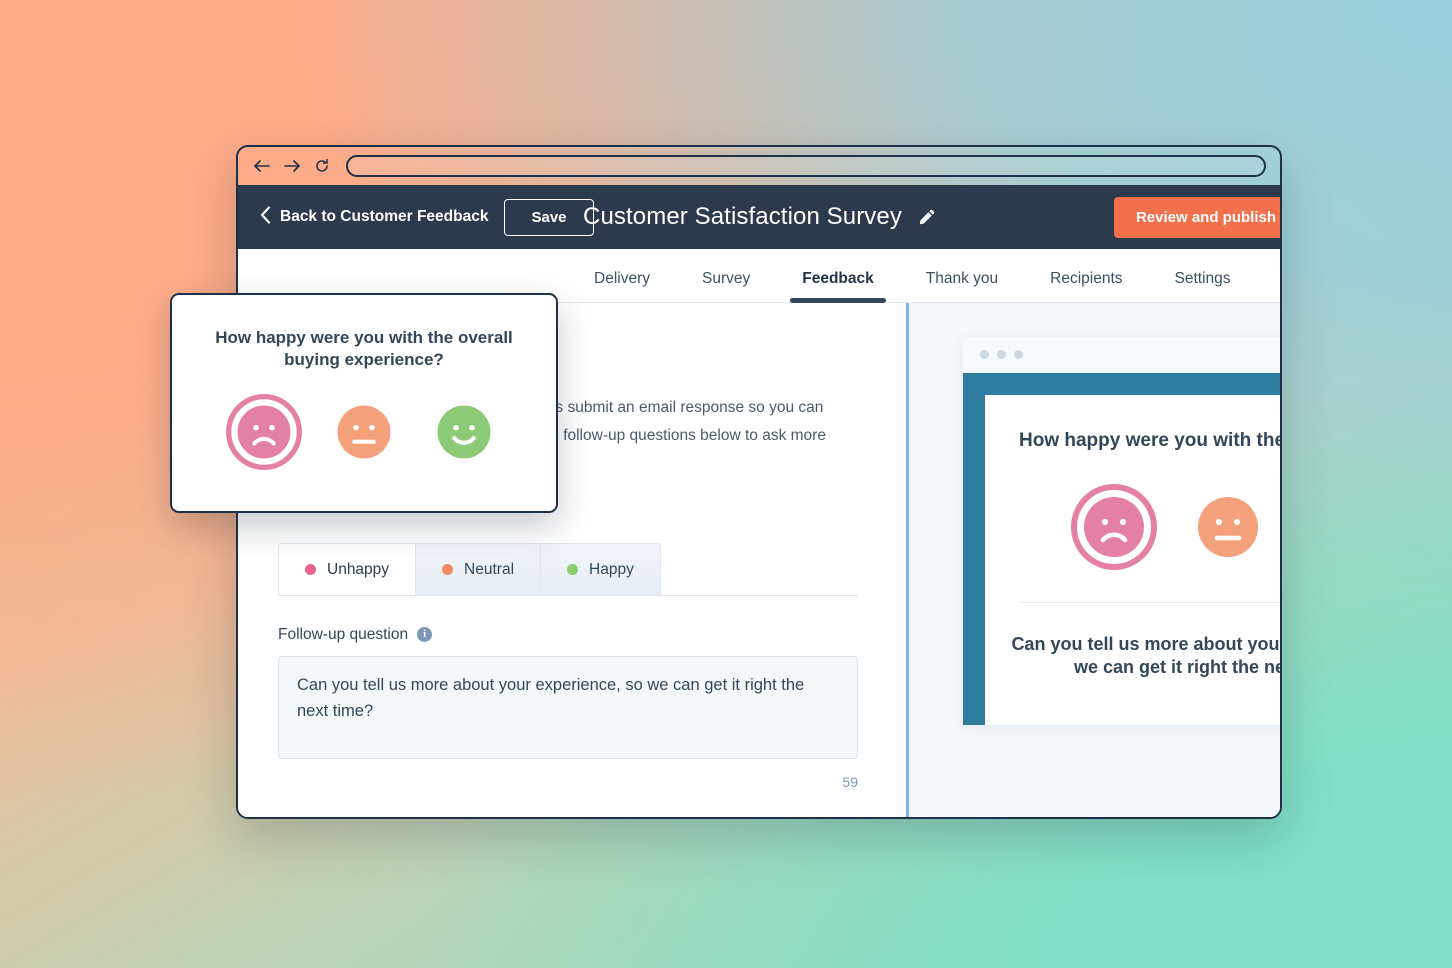  What do you see at coordinates (569, 635) in the screenshot?
I see `followup-label-row: Follow-up question i` at bounding box center [569, 635].